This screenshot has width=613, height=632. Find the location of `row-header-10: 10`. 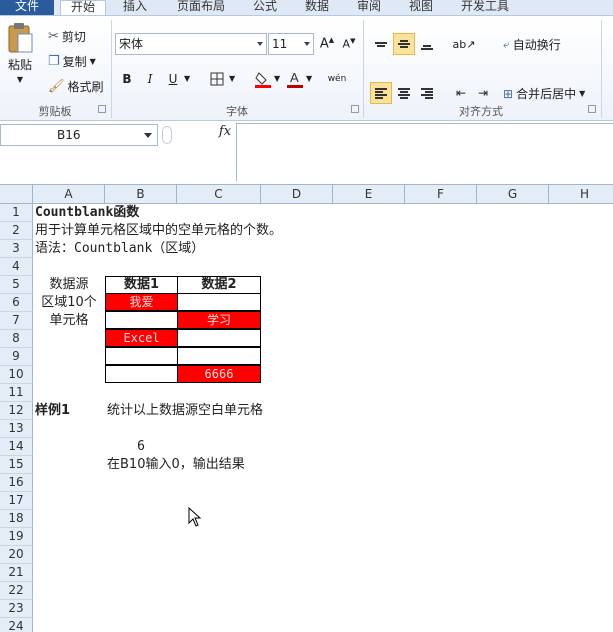

row-header-10: 10 is located at coordinates (16, 375).